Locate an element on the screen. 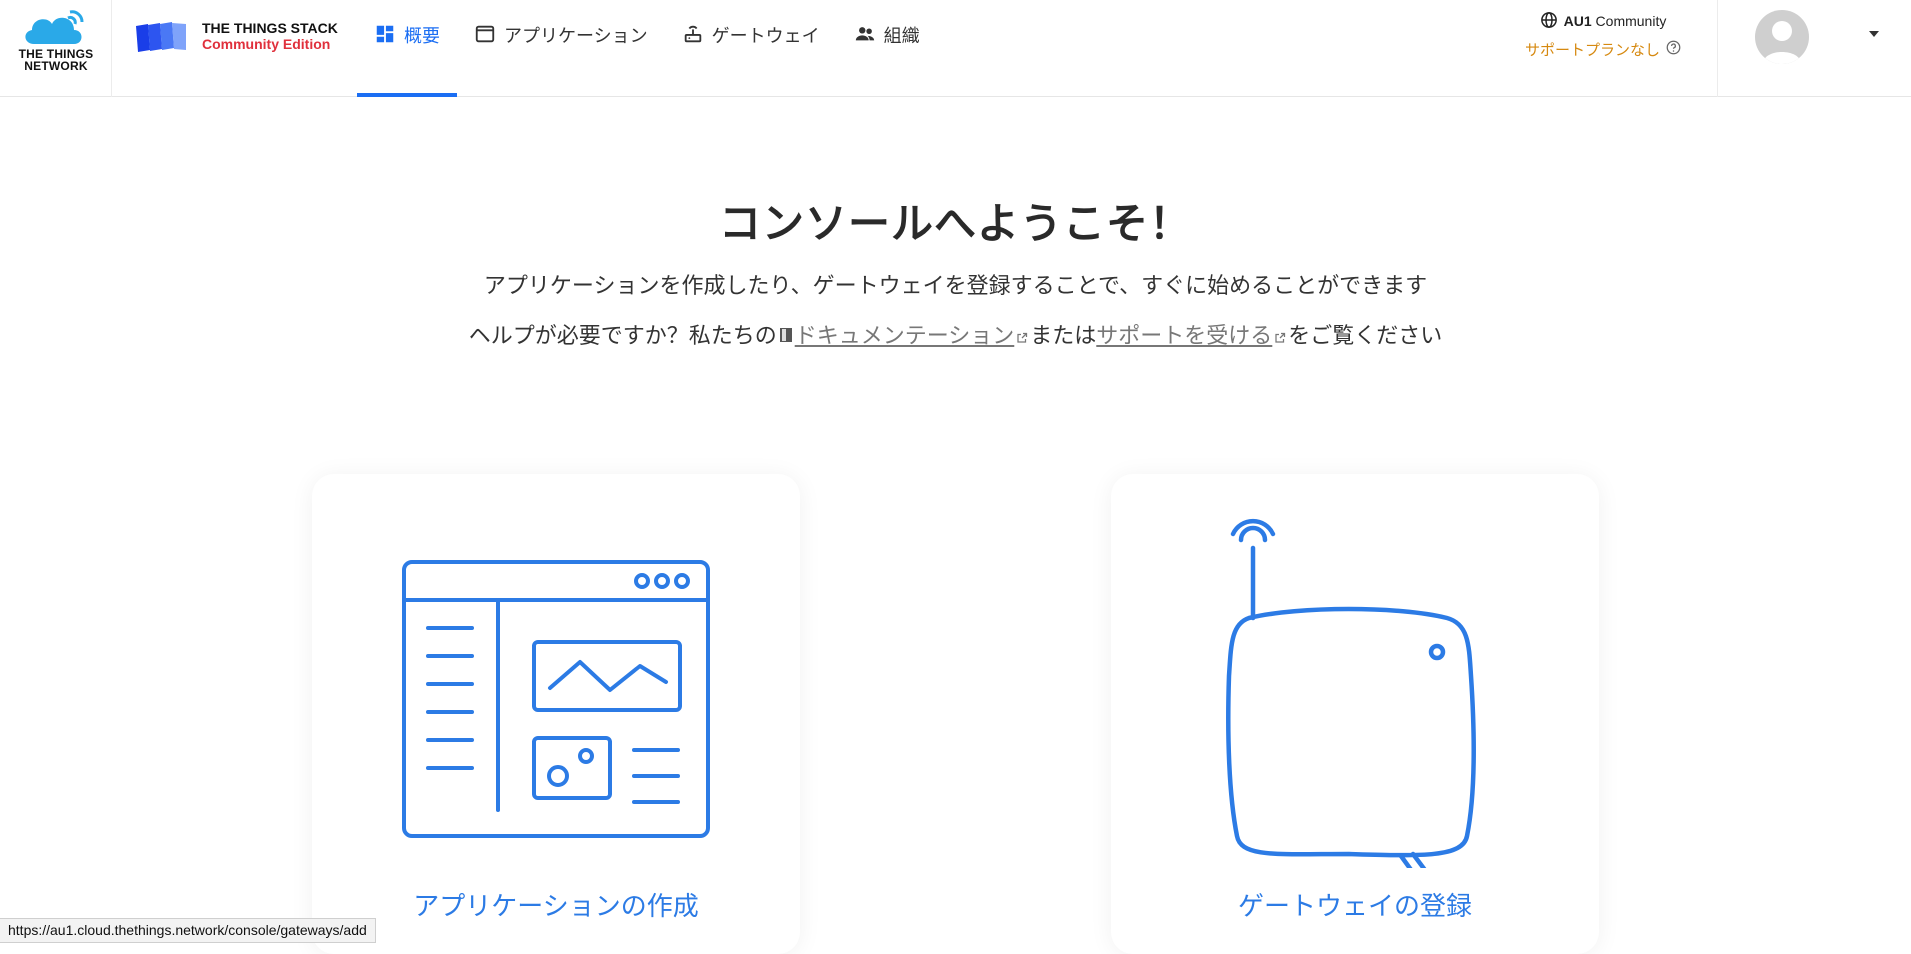 The image size is (1911, 954). docs-link: ドキュメンテーション is located at coordinates (905, 336).